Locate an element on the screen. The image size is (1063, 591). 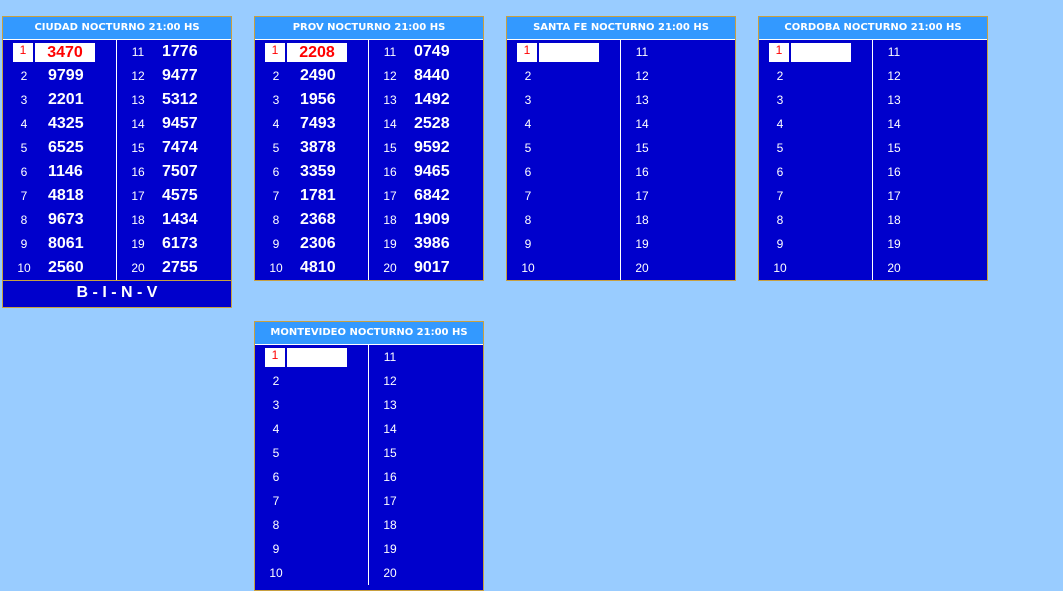
result-row: 4 7493 is located at coordinates (311, 124).